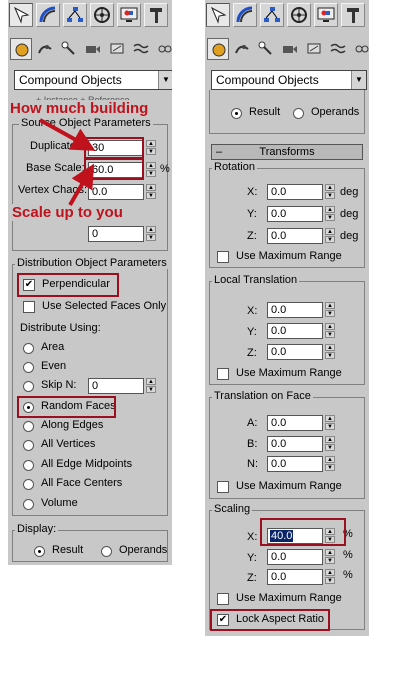 Image resolution: width=400 pixels, height=700 pixels. What do you see at coordinates (295, 423) in the screenshot?
I see `face-a-input: 0.0` at bounding box center [295, 423].